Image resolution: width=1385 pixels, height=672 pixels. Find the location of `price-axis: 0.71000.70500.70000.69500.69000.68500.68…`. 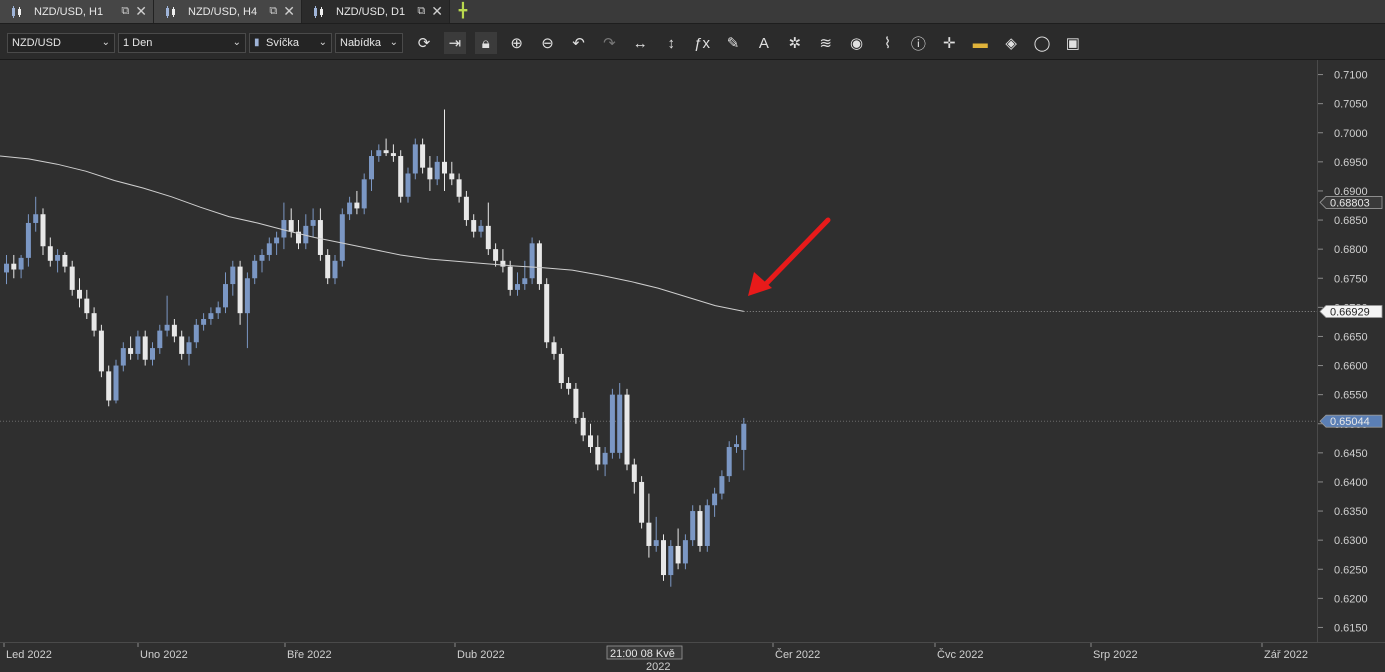

price-axis: 0.71000.70500.70000.69500.69000.68500.68… is located at coordinates (1351, 351).